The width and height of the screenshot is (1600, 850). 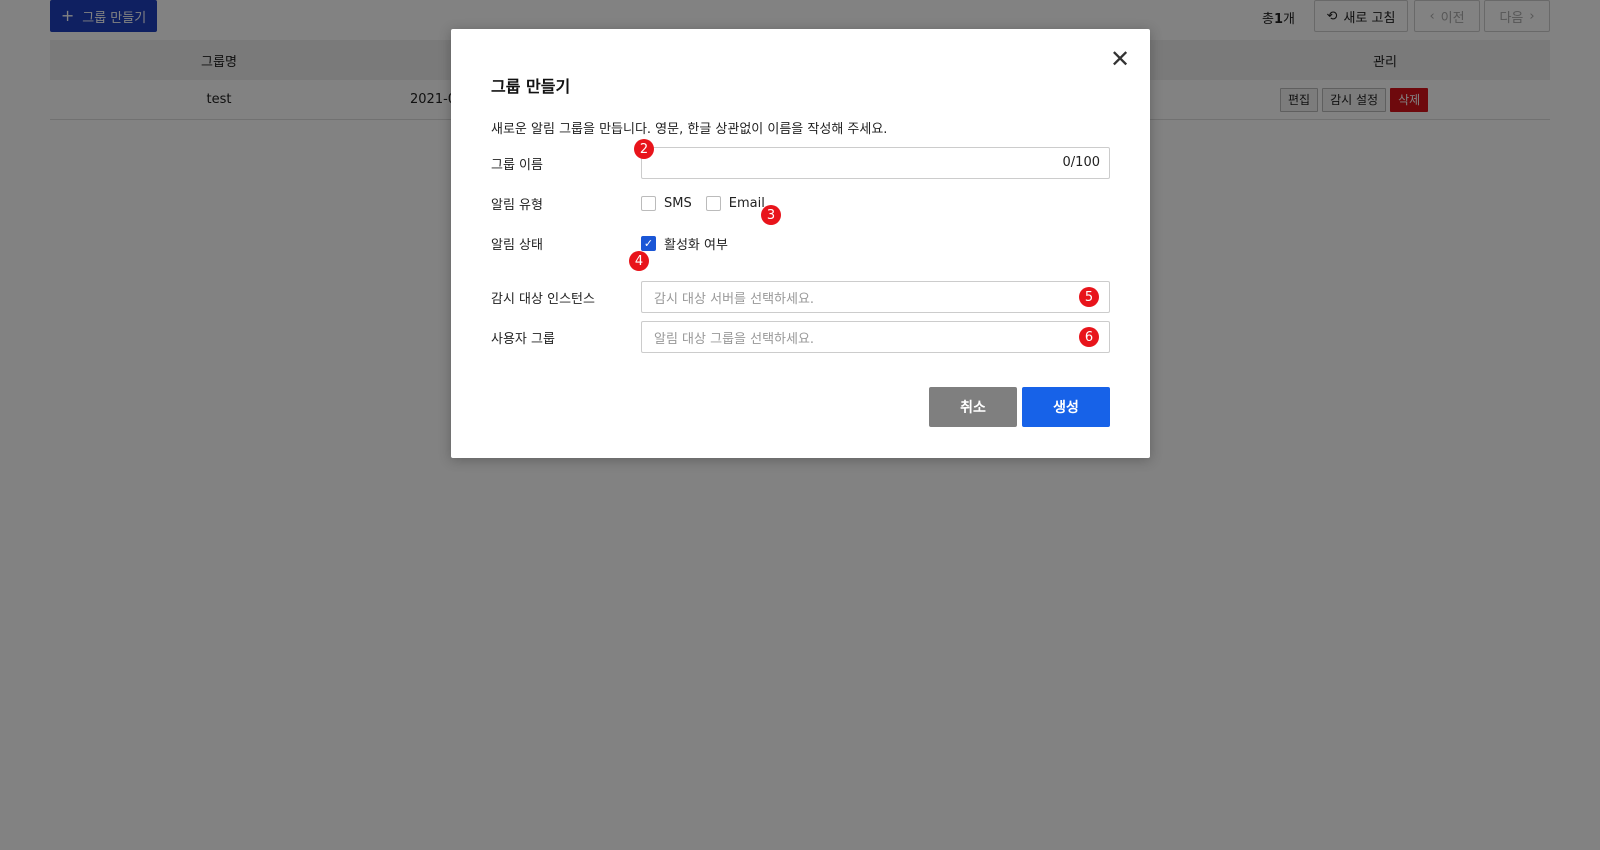 What do you see at coordinates (543, 299) in the screenshot?
I see `instances-label: 감시 대상 인스턴스` at bounding box center [543, 299].